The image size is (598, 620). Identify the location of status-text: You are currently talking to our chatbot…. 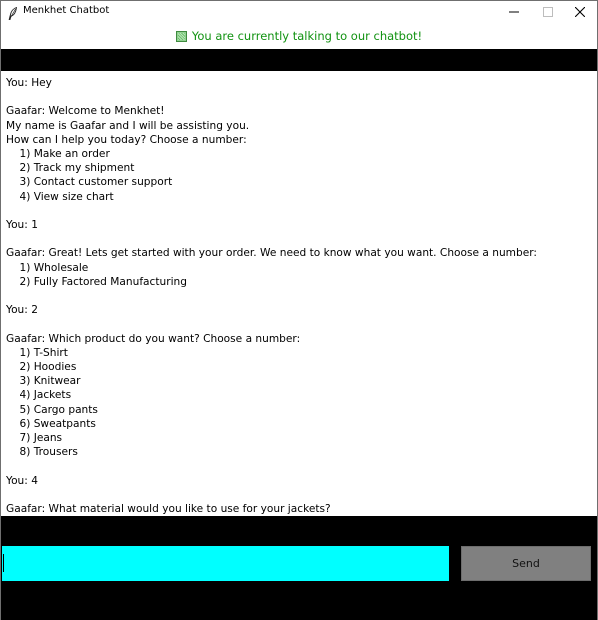
(307, 36).